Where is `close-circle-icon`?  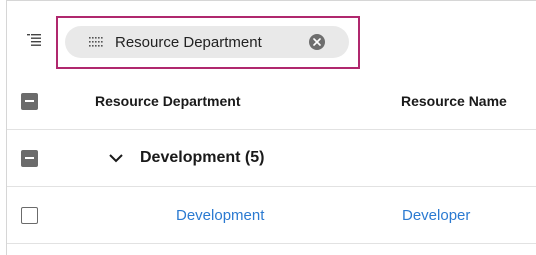 close-circle-icon is located at coordinates (317, 42).